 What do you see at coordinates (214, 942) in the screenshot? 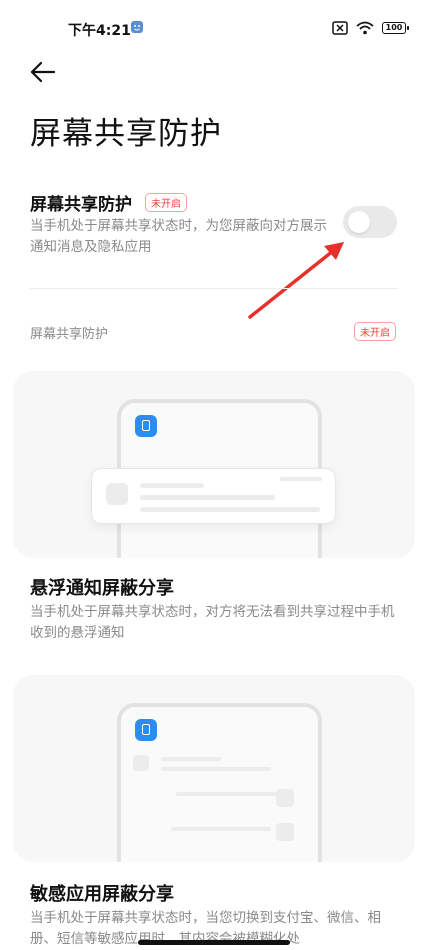
I see `home-indicator` at bounding box center [214, 942].